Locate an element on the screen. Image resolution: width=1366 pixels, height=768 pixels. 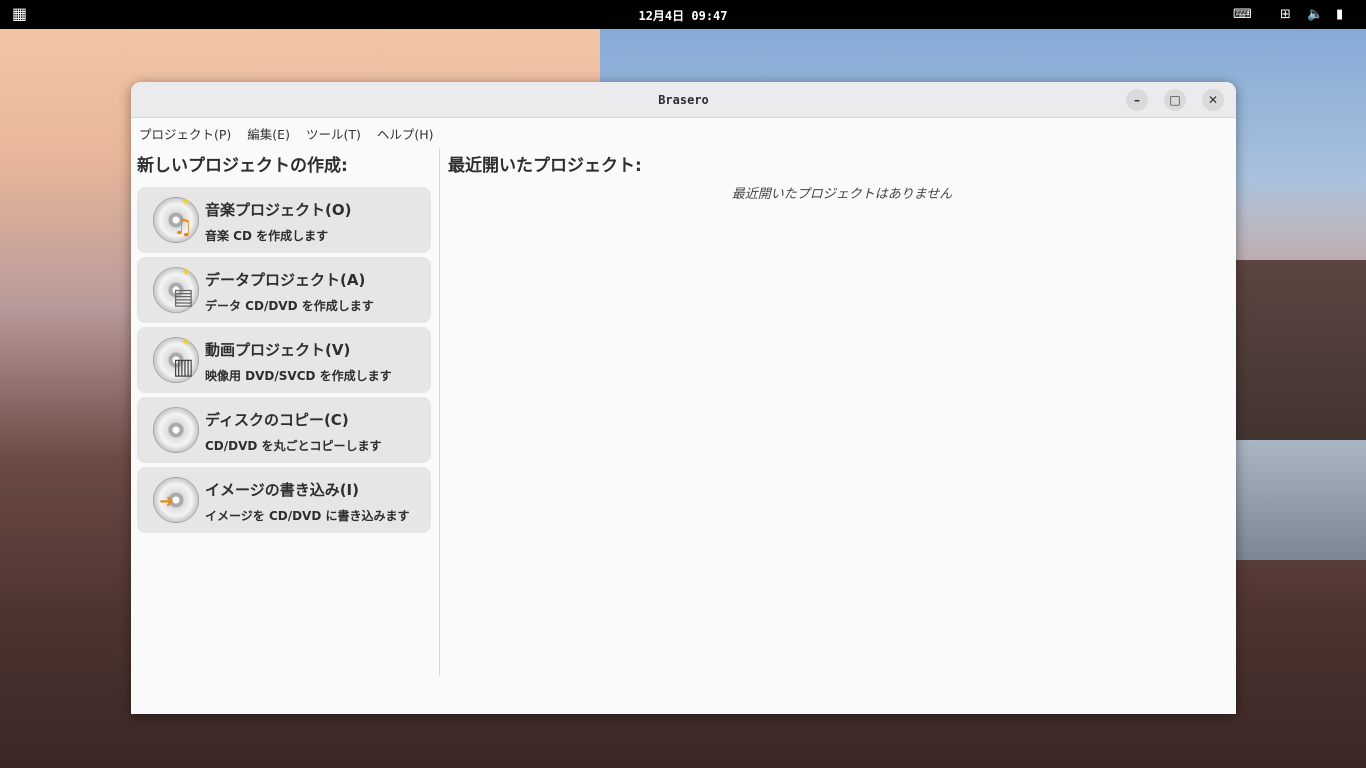
project-description: 音楽 CD を作成します is located at coordinates (267, 236).